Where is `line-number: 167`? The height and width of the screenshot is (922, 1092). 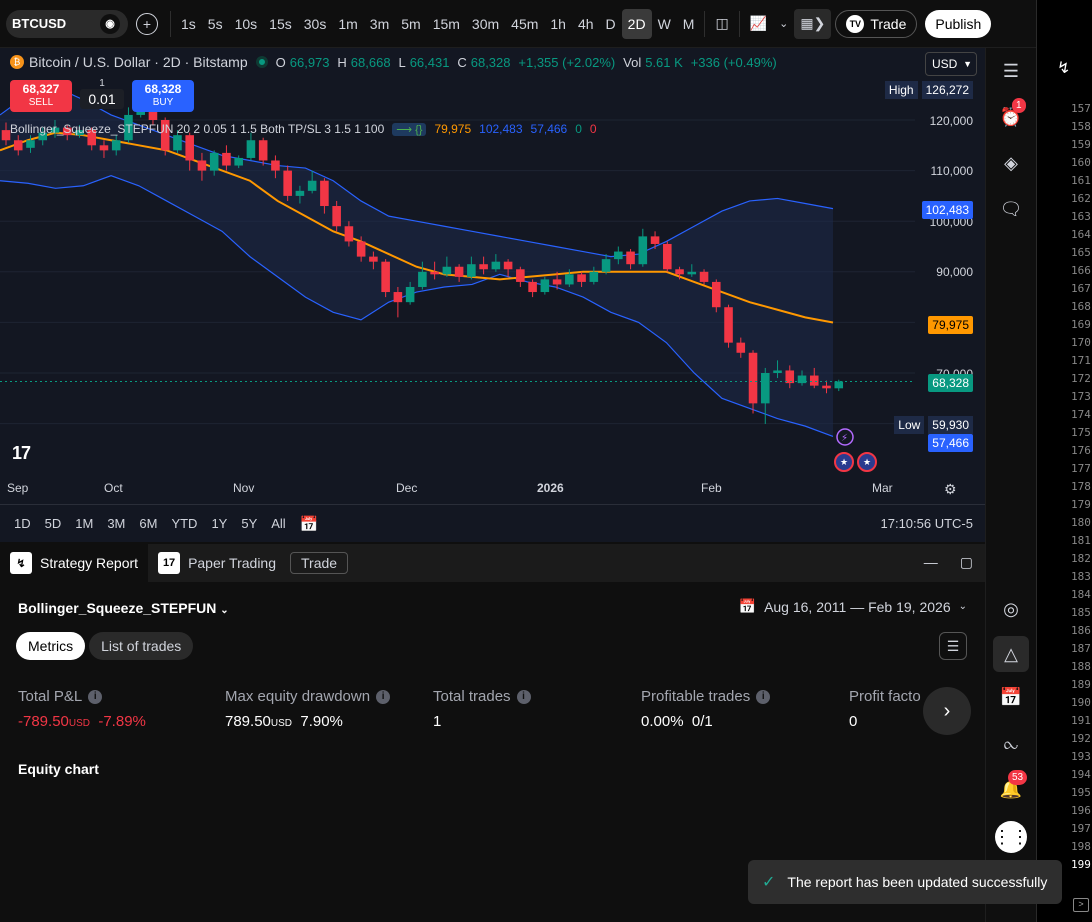
line-number: 167 is located at coordinates (1081, 288).